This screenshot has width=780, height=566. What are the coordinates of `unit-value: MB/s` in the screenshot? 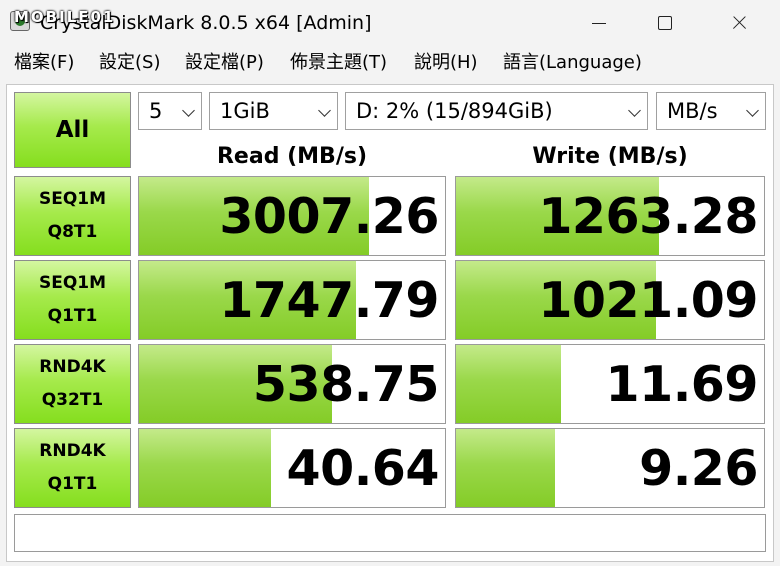 It's located at (692, 111).